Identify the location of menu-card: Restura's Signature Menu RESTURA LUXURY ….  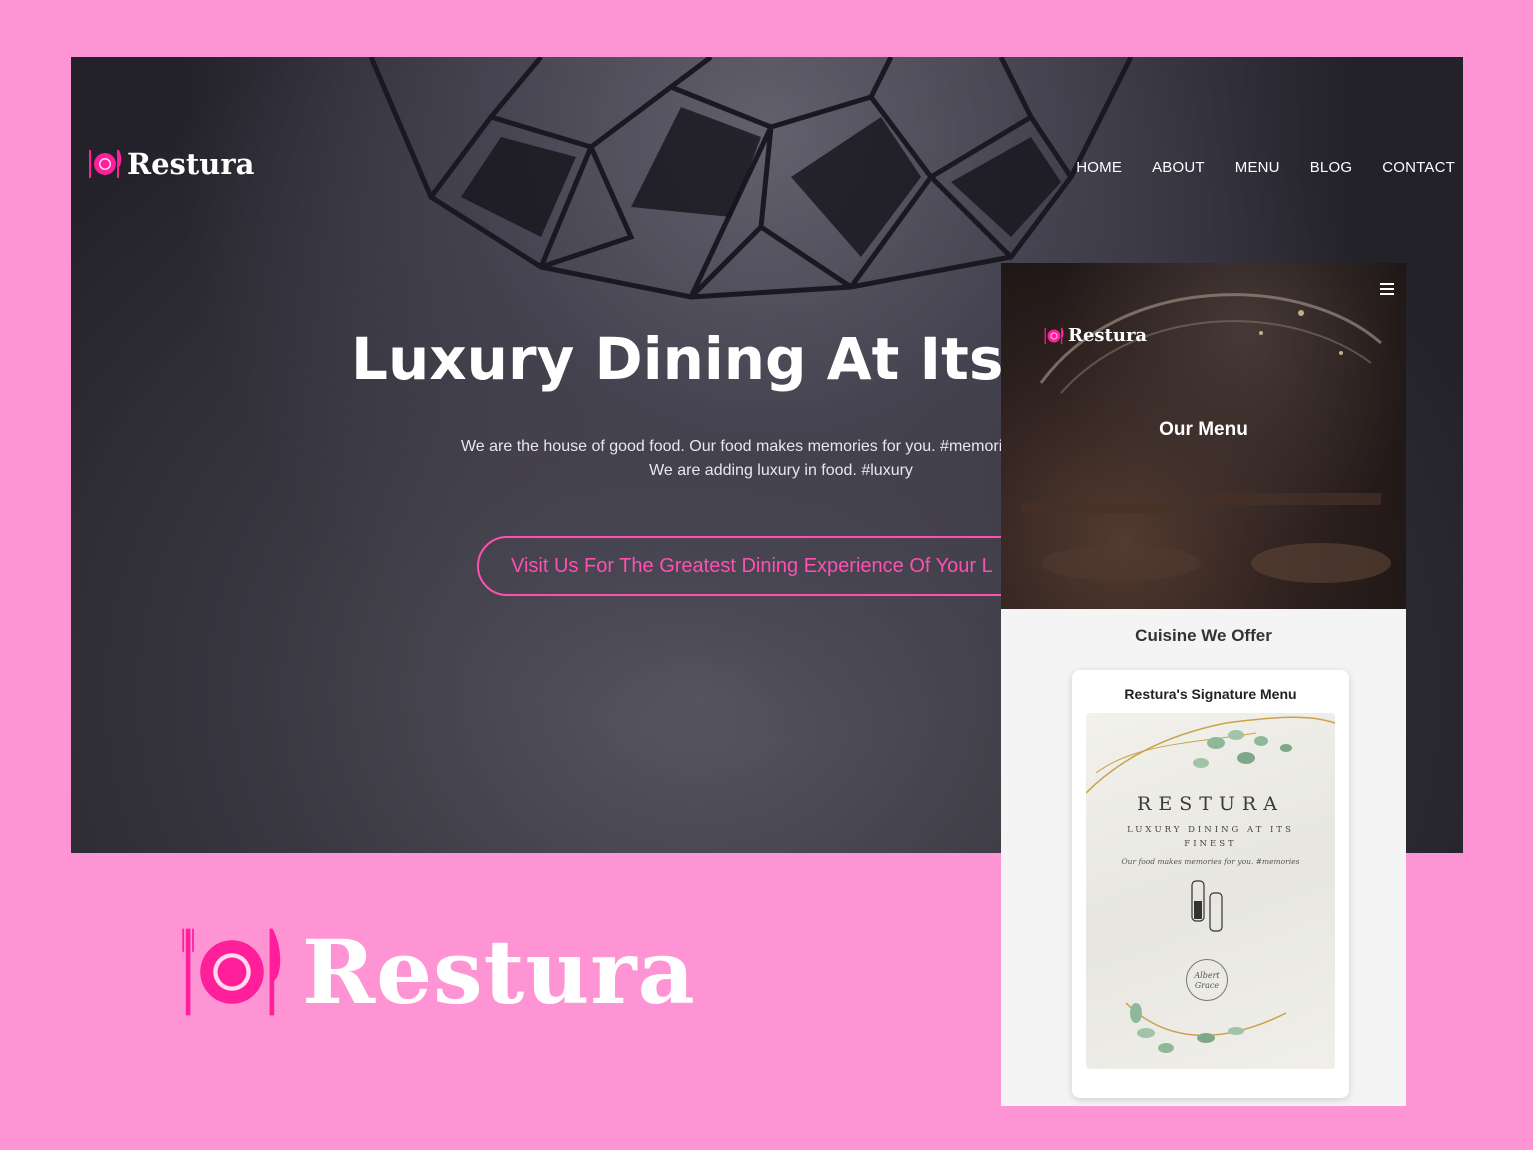
(1210, 884).